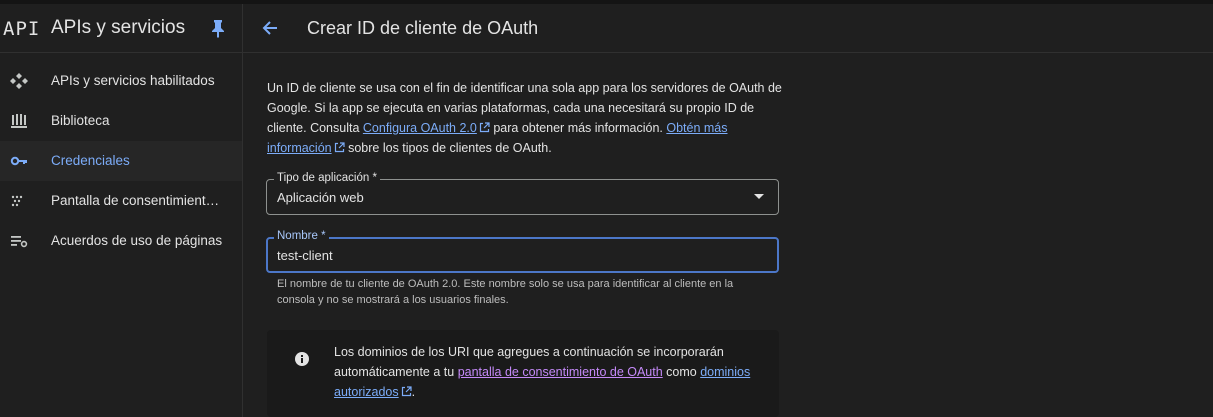  Describe the element at coordinates (728, 28) in the screenshot. I see `page-header: Crear ID de cliente de OAuth` at that location.